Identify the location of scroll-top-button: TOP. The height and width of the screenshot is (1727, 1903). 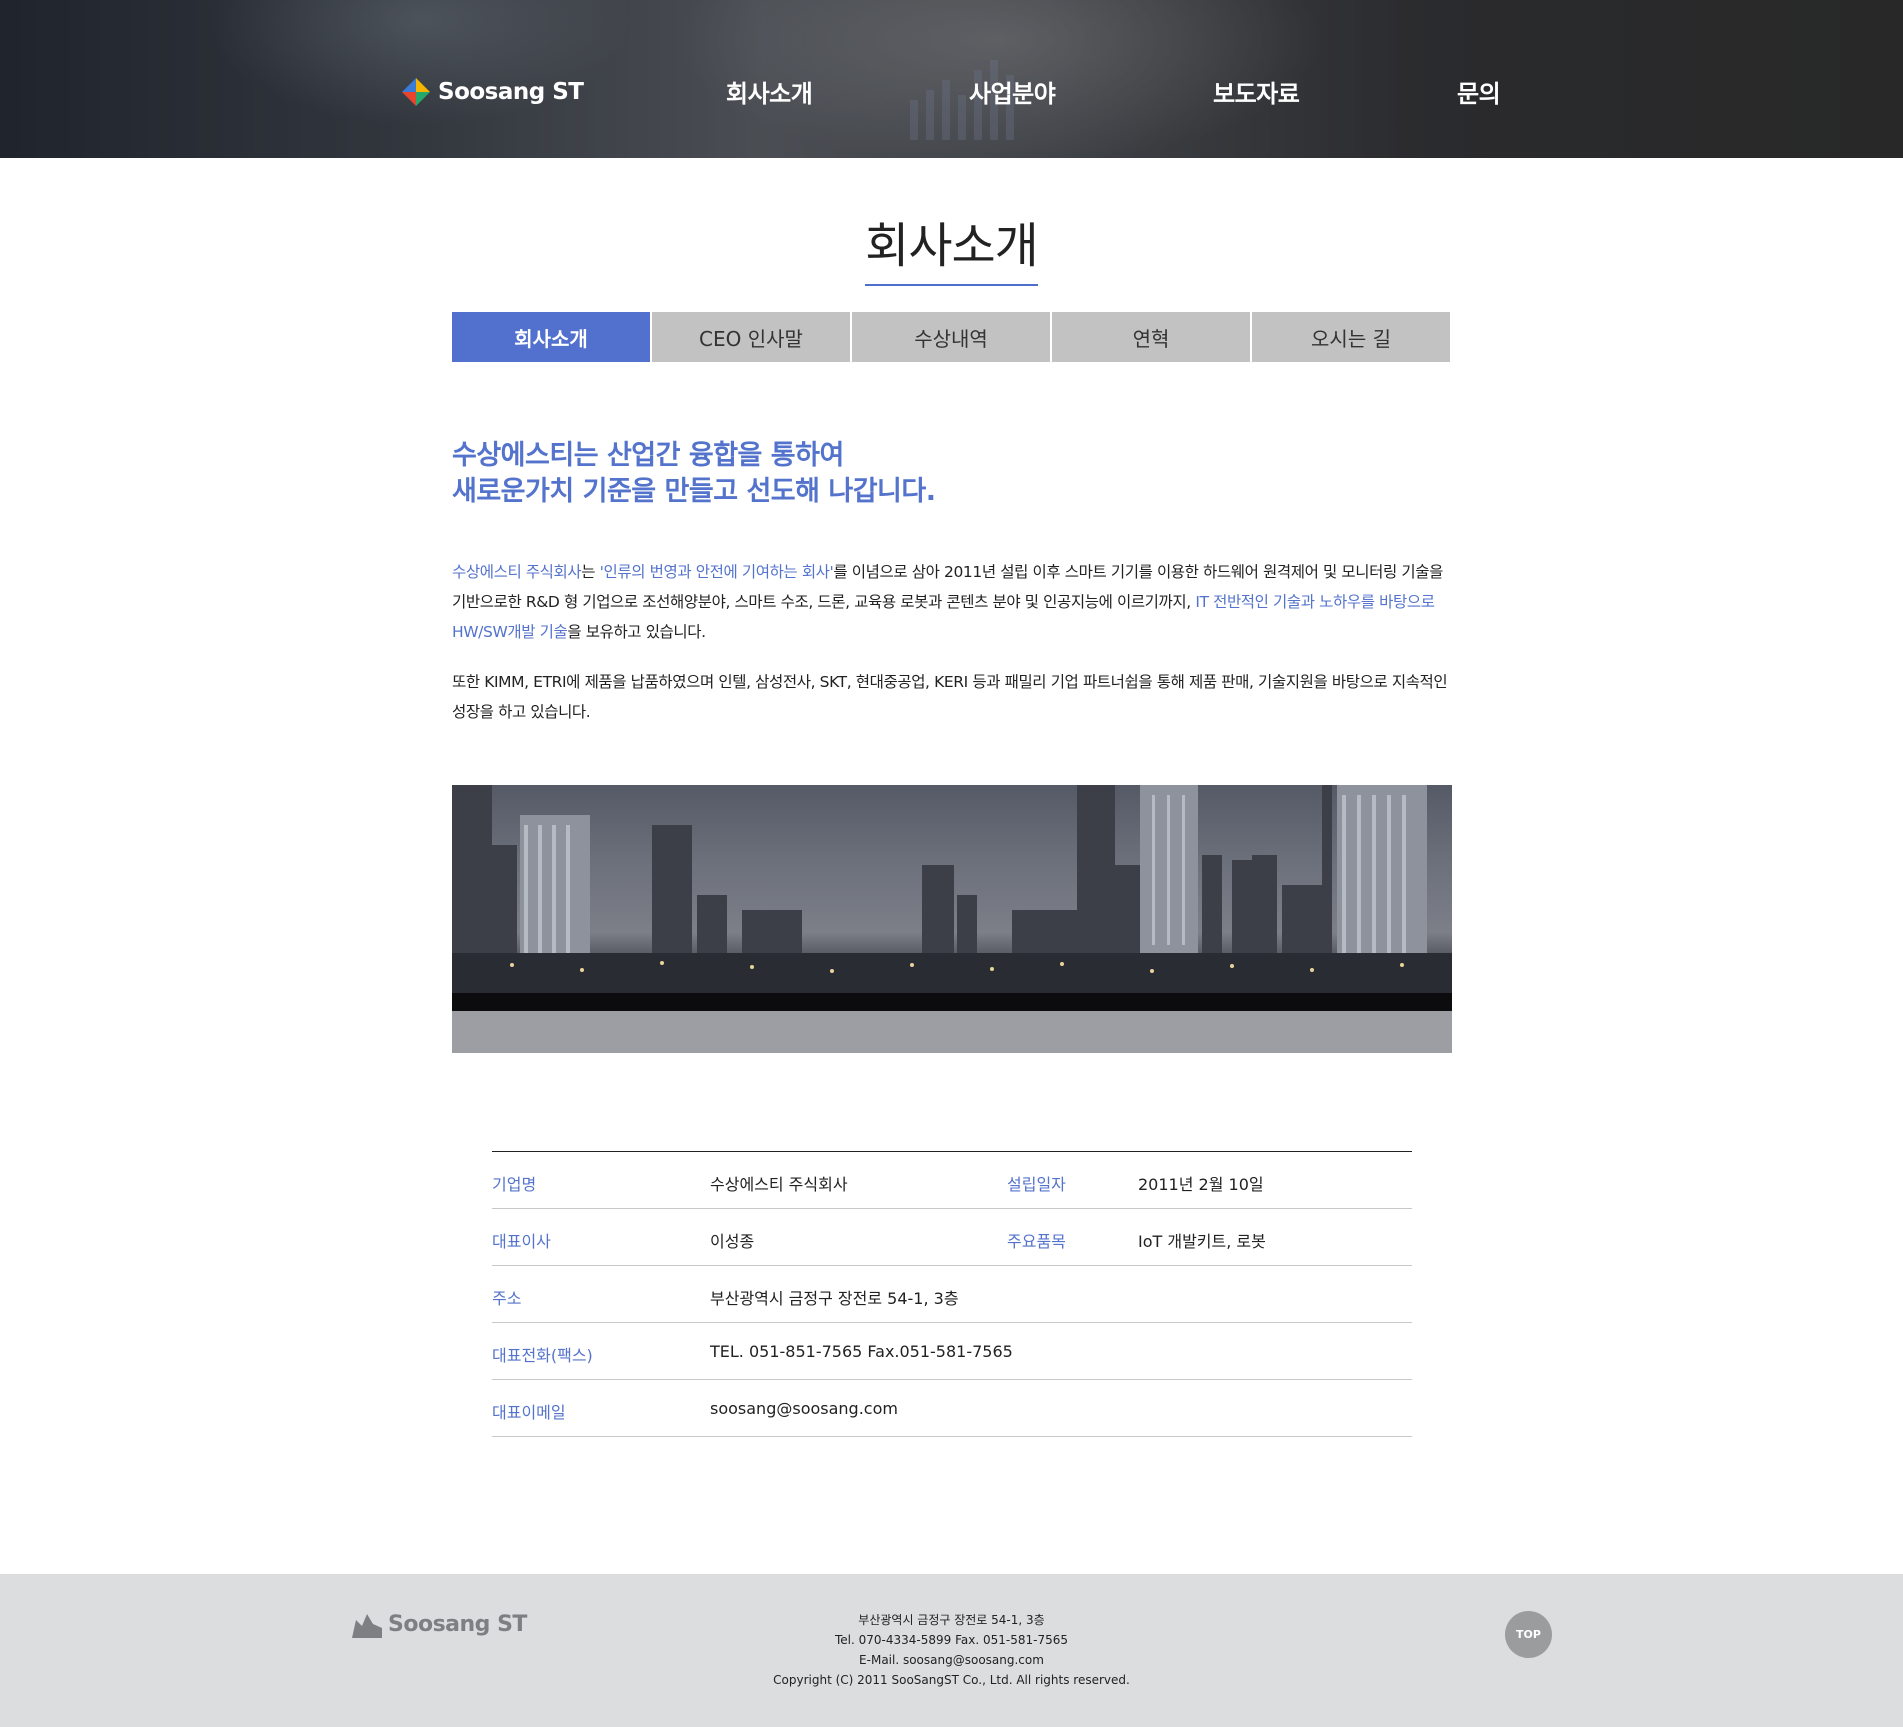
(1528, 1634).